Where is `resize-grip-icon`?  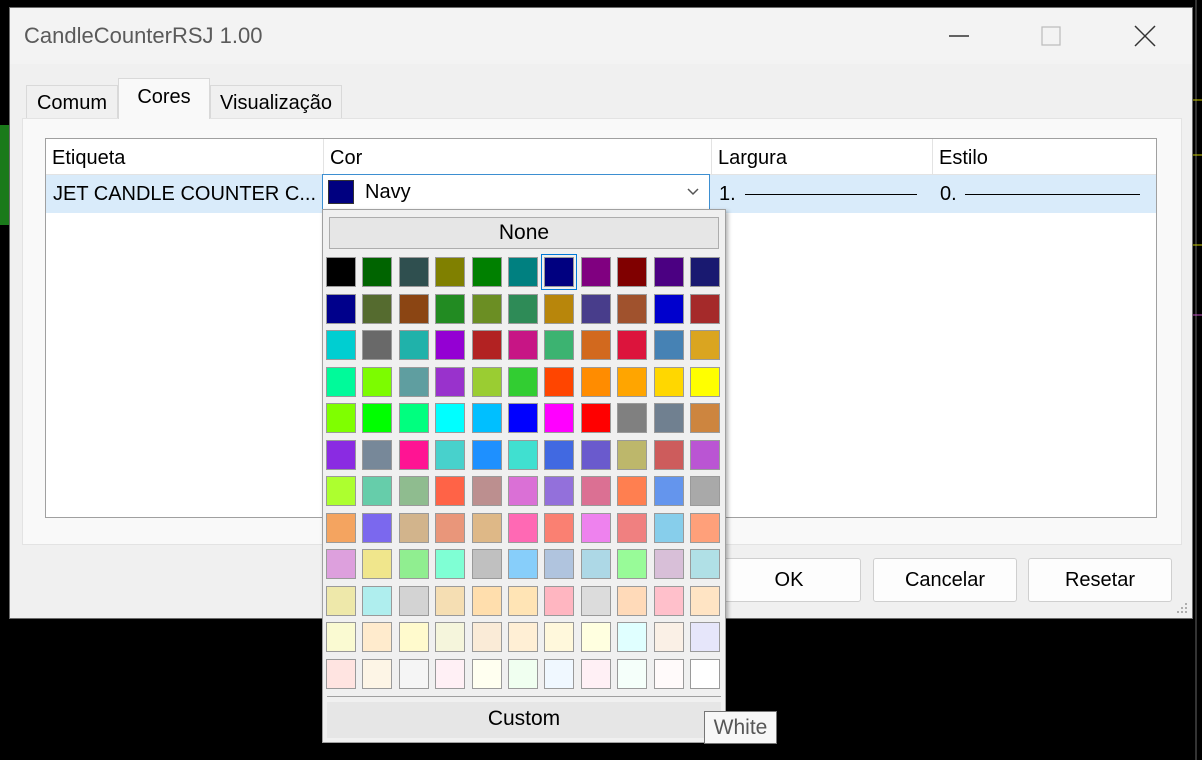 resize-grip-icon is located at coordinates (1181, 607).